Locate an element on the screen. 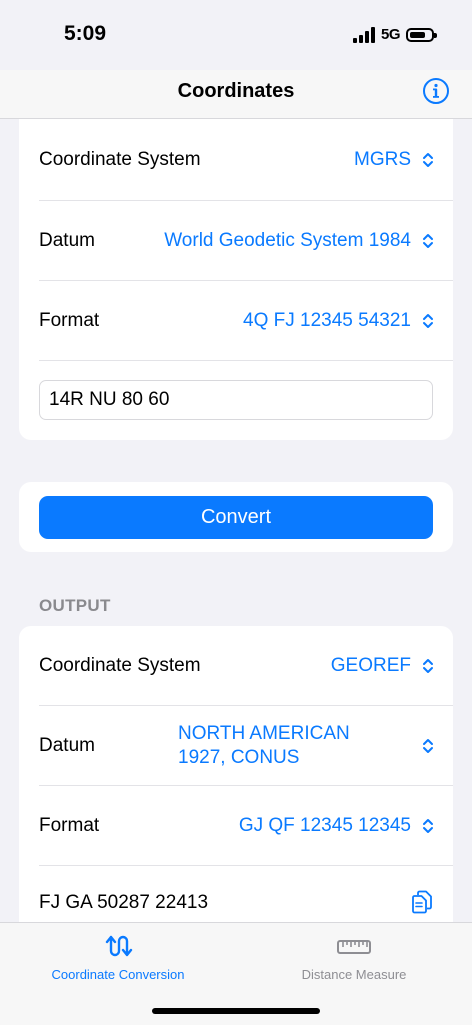  cellular-signal-icon is located at coordinates (363, 34).